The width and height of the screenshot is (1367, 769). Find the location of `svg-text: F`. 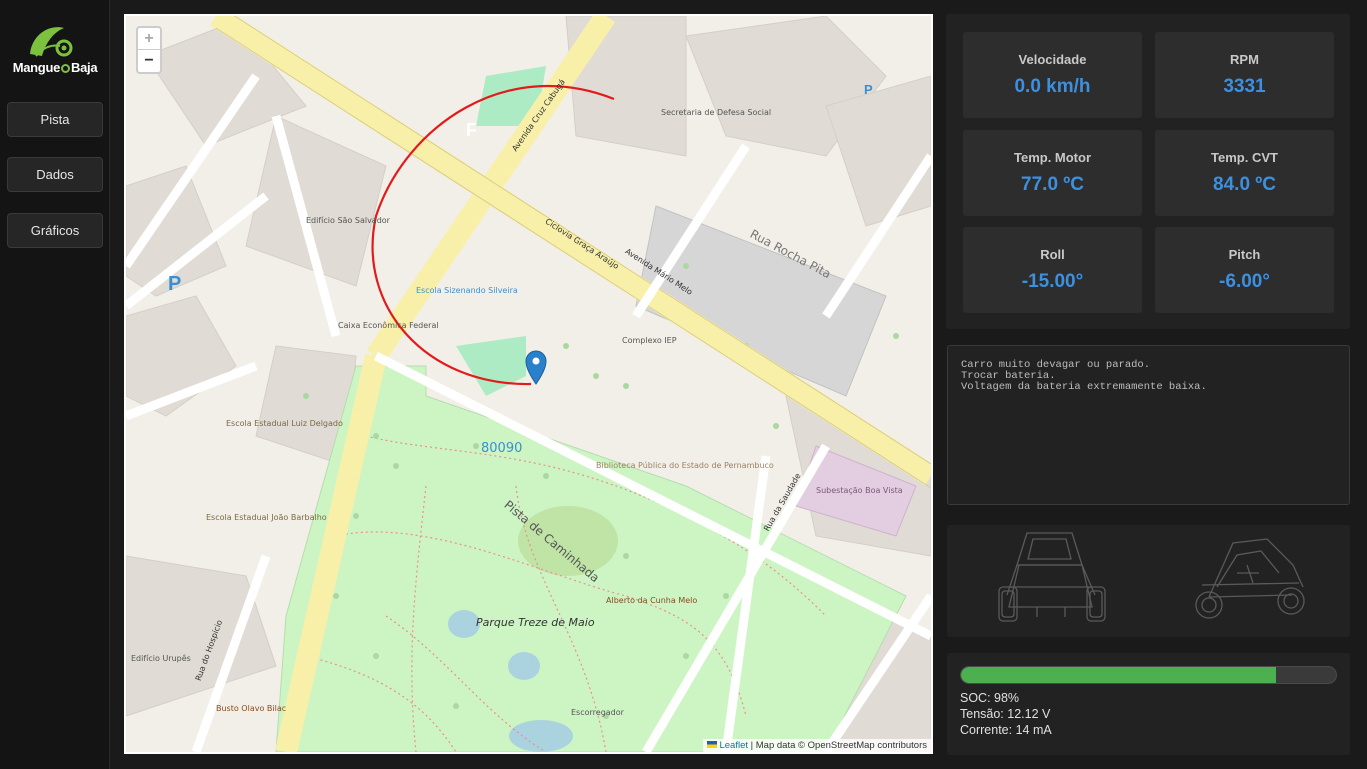

svg-text: F is located at coordinates (471, 130).